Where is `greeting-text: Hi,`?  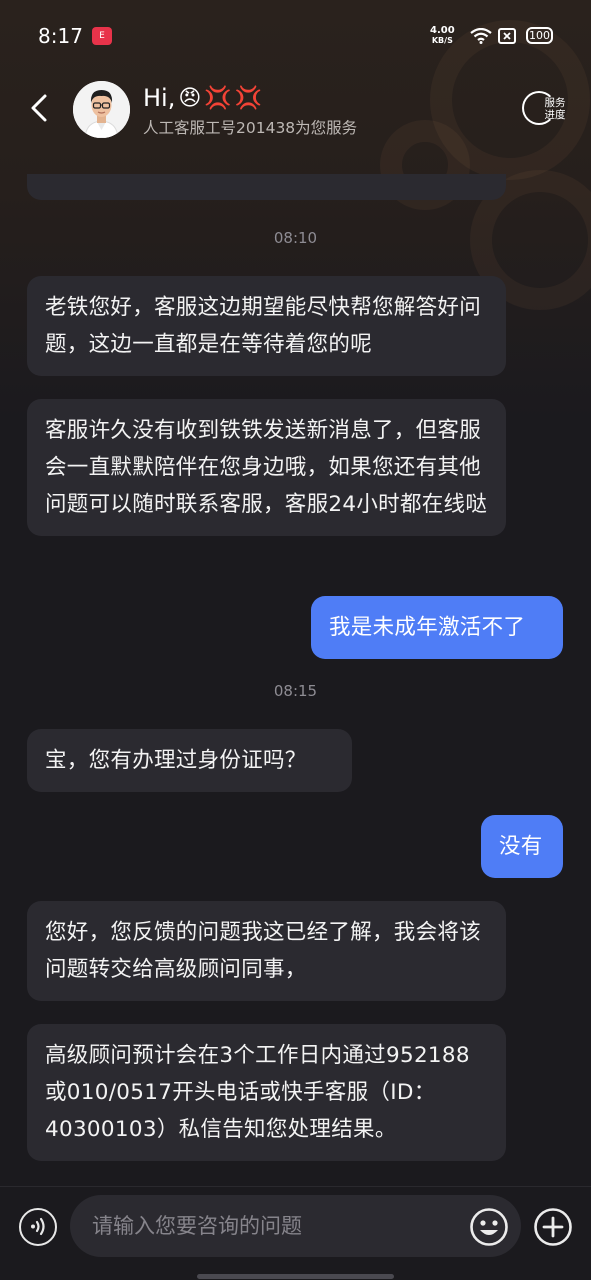 greeting-text: Hi, is located at coordinates (159, 98).